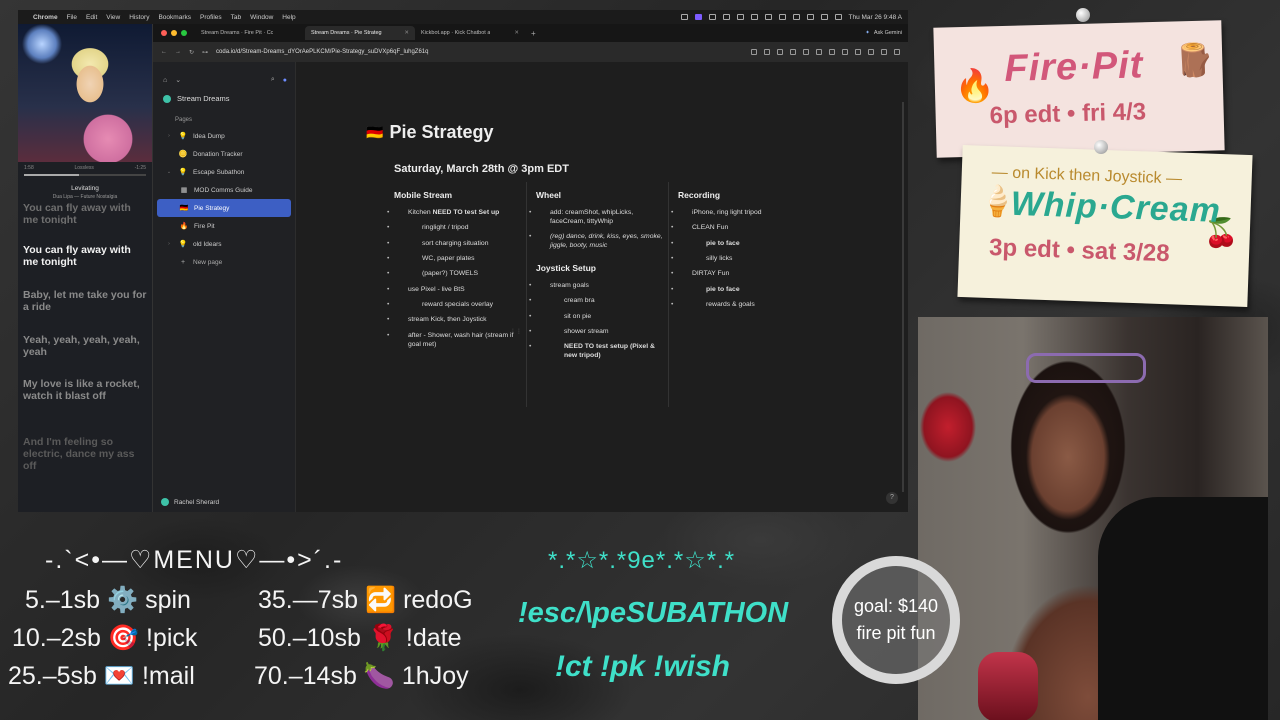 The height and width of the screenshot is (720, 1280). Describe the element at coordinates (454, 290) in the screenshot. I see `list-item: use Pixel - live BtS` at that location.